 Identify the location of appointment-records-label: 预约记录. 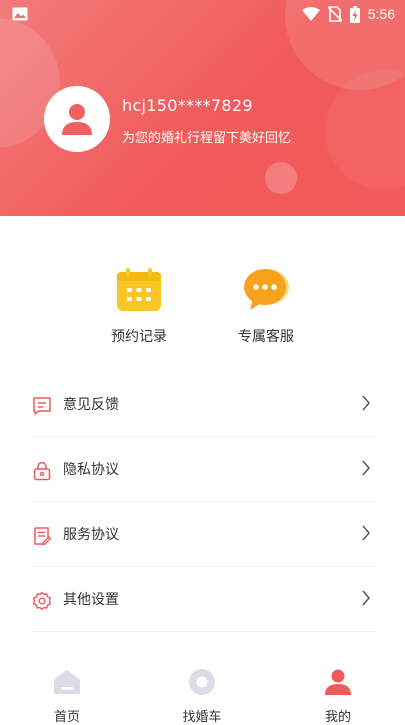
(139, 337).